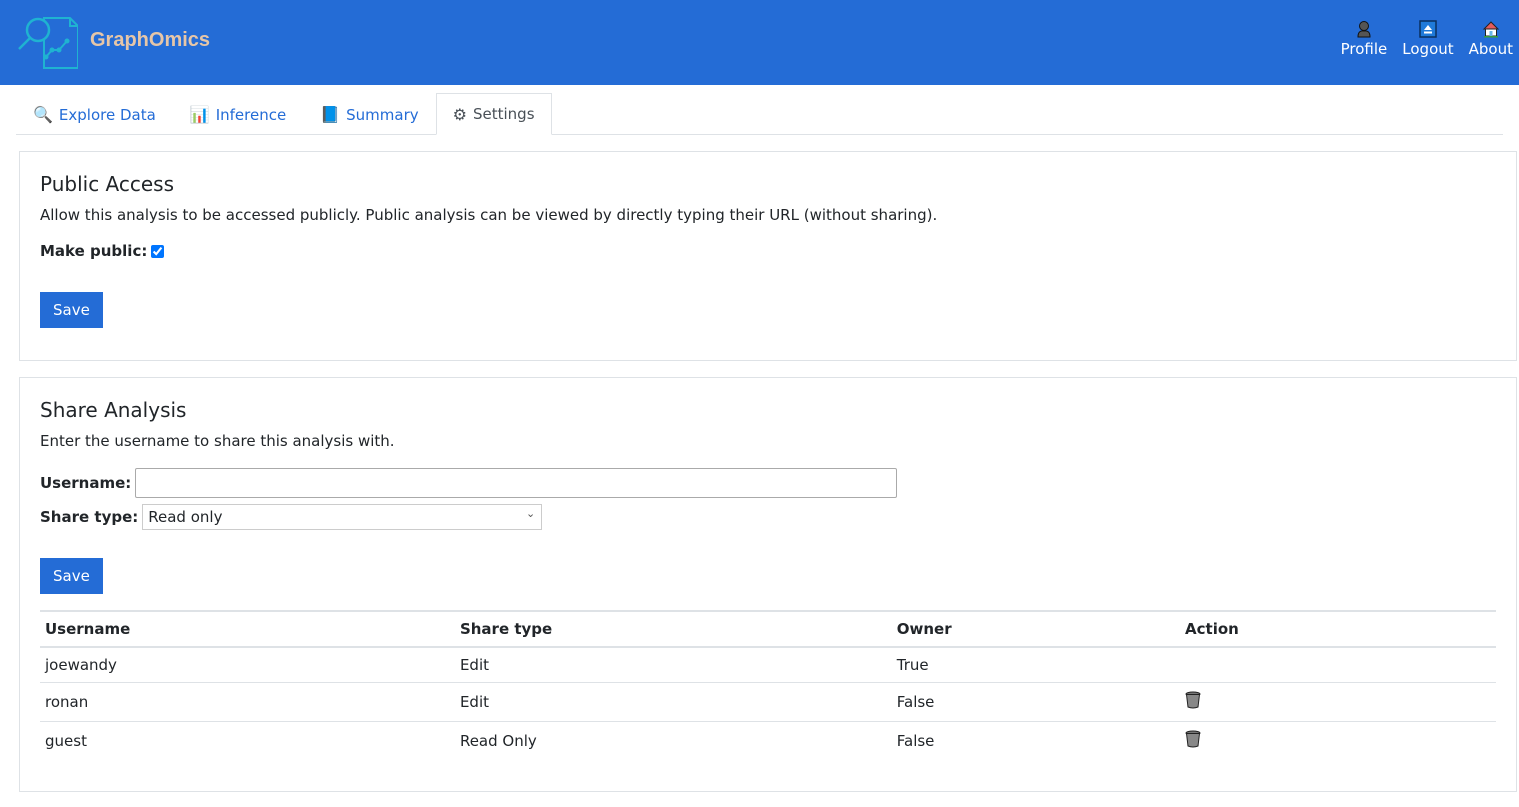  I want to click on magnifier-icon: 🔍, so click(43, 114).